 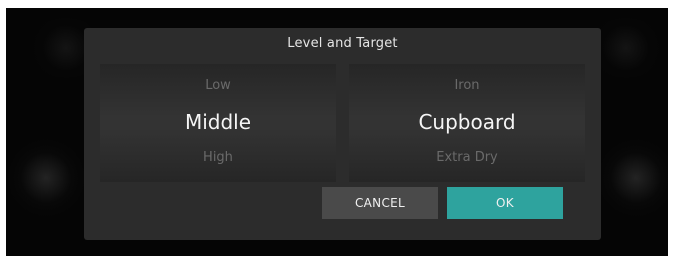 I want to click on target-option-previous: Iron, so click(x=467, y=85).